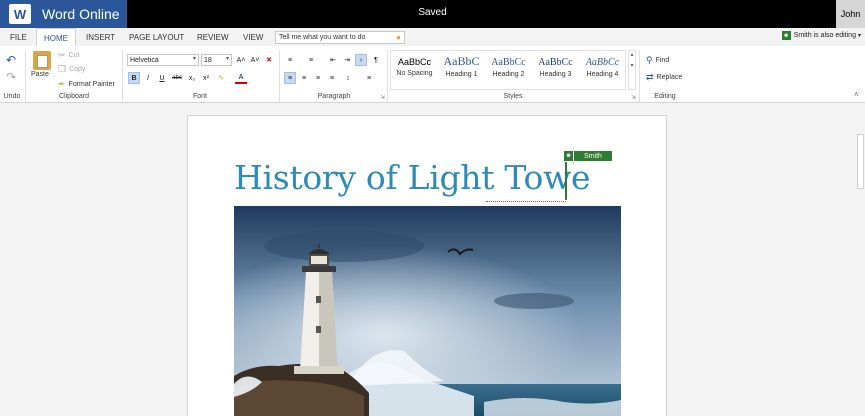 The height and width of the screenshot is (416, 865). Describe the element at coordinates (192, 78) in the screenshot. I see `subscript-button: x₂` at that location.